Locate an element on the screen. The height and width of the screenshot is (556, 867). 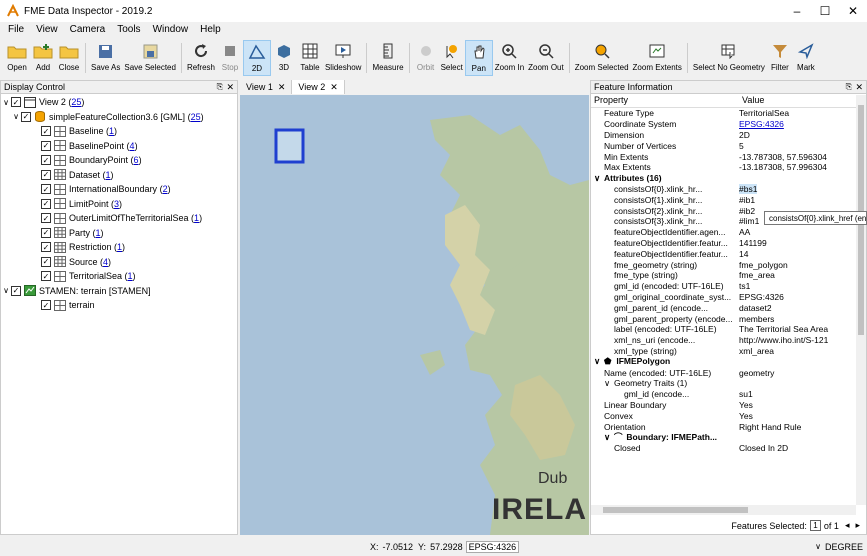
open-button: Open is located at coordinates (17, 58).